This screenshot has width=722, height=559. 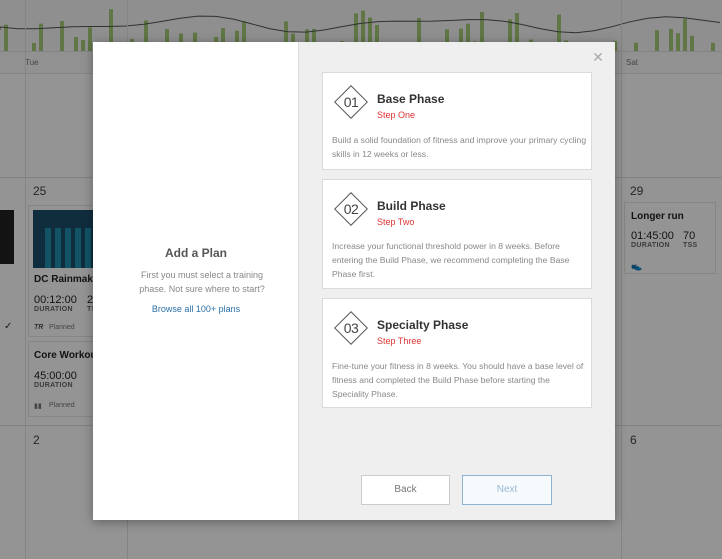 I want to click on phase-number-badge: 03, so click(x=351, y=328).